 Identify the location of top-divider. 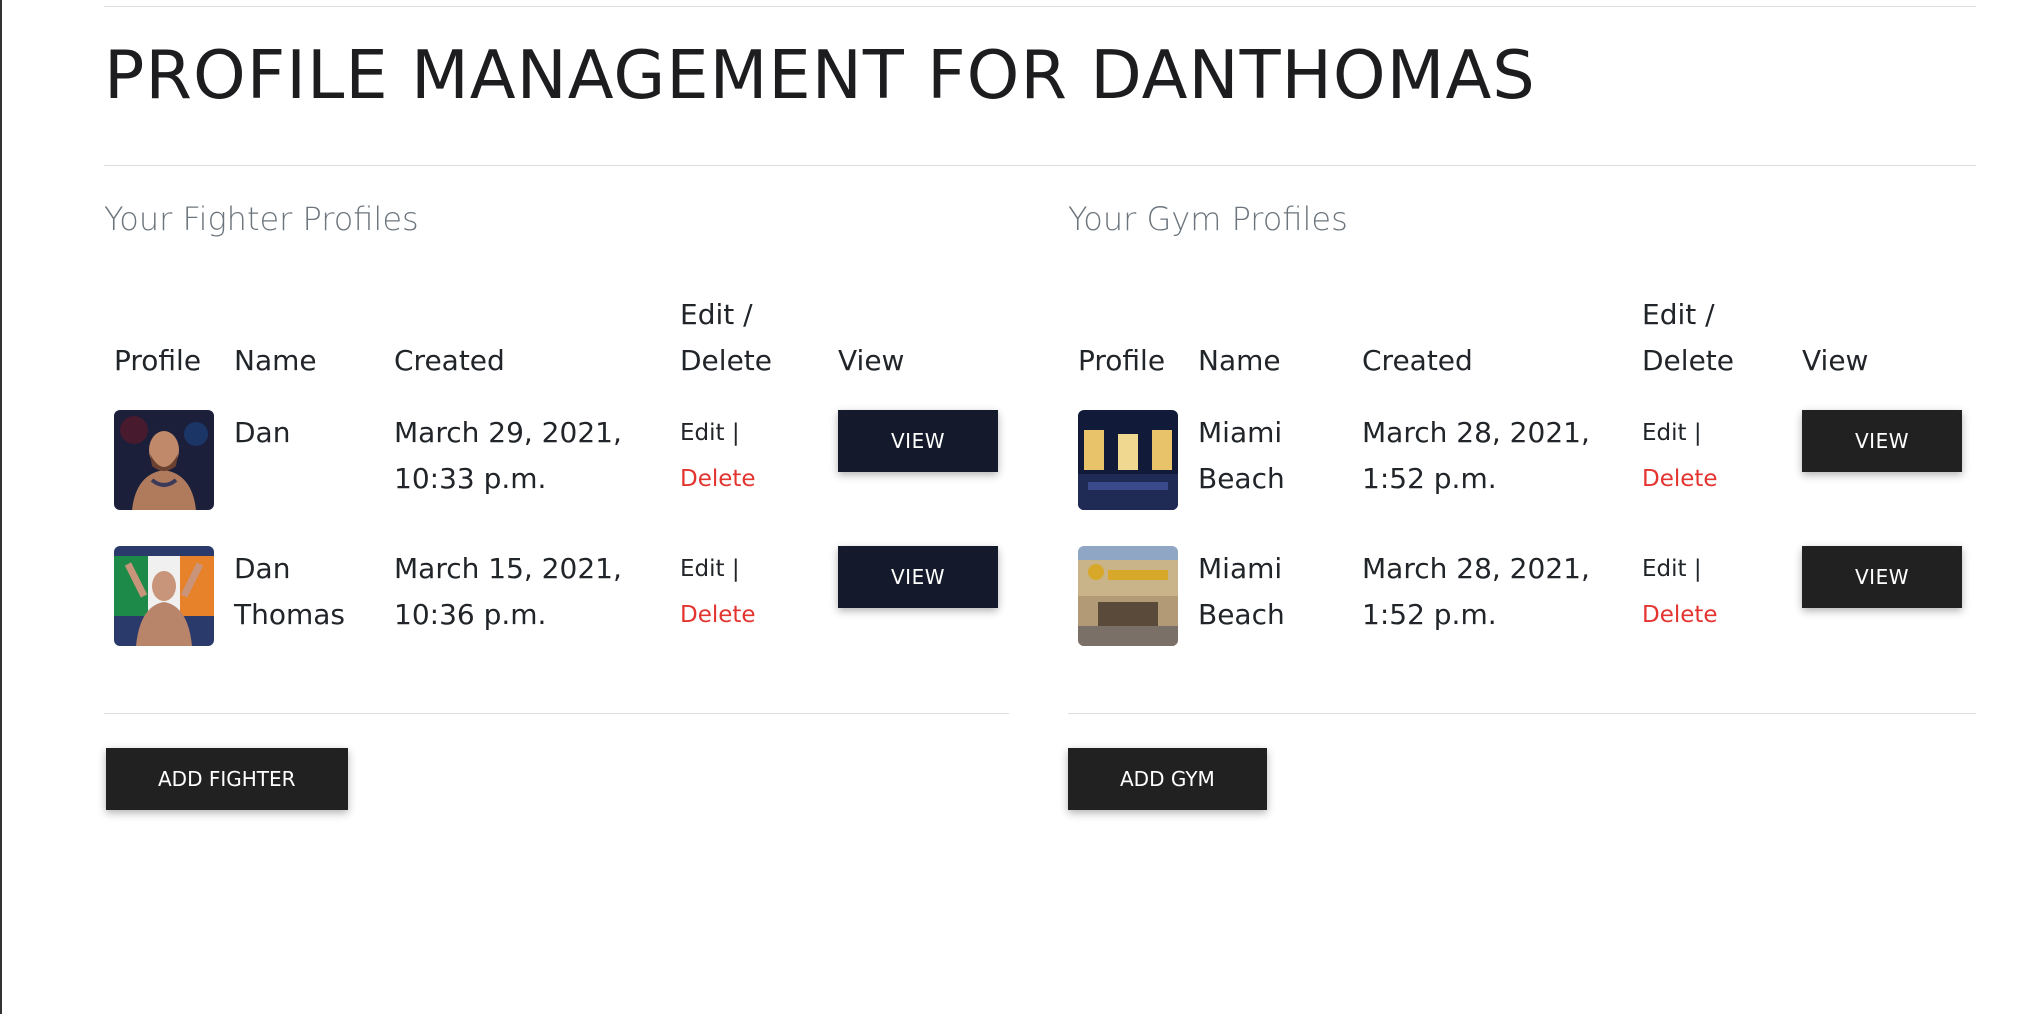
(1040, 6).